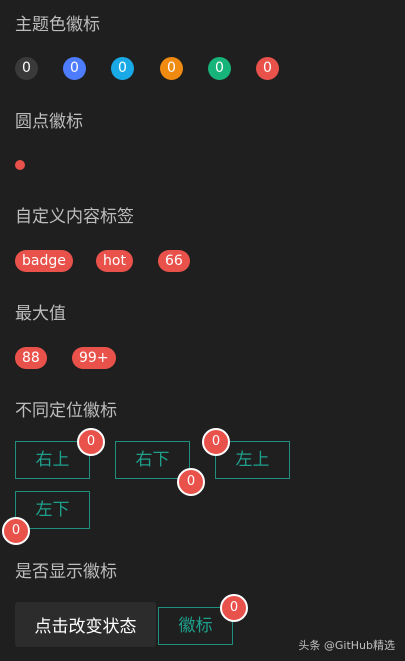 The image size is (405, 661). What do you see at coordinates (74, 217) in the screenshot?
I see `section-title-custom: 自定义内容标签` at bounding box center [74, 217].